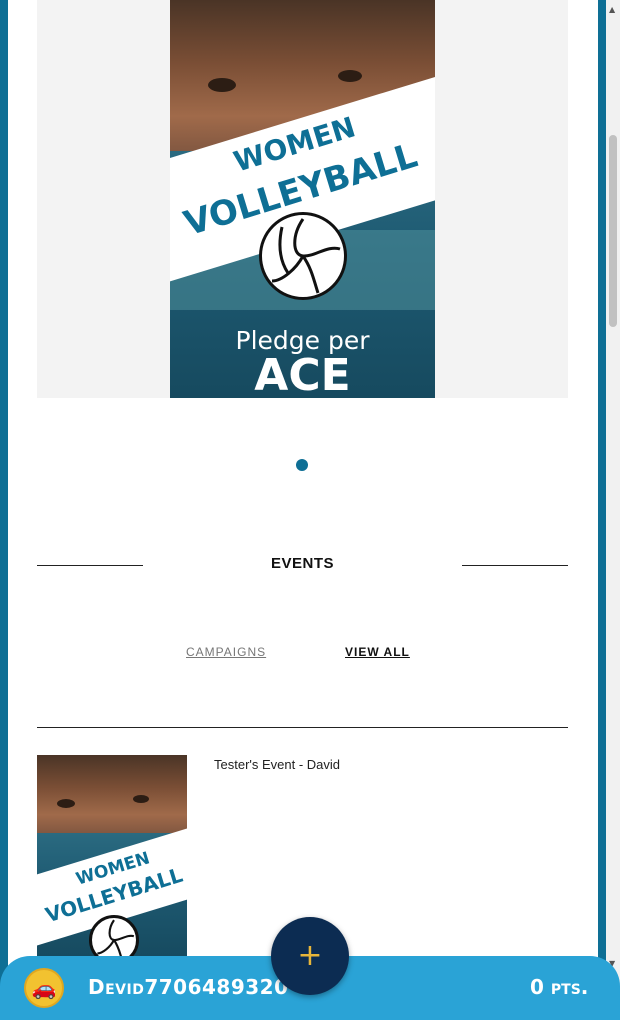 The image size is (620, 1020). Describe the element at coordinates (613, 510) in the screenshot. I see `scrollbar: ▲ ▼` at that location.